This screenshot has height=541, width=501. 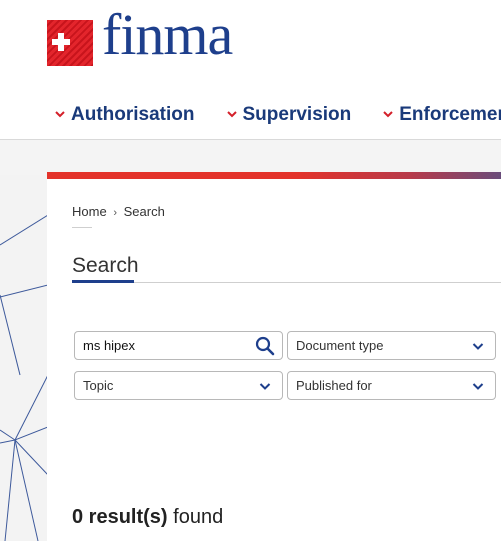 What do you see at coordinates (105, 265) in the screenshot?
I see `page-title: Search` at bounding box center [105, 265].